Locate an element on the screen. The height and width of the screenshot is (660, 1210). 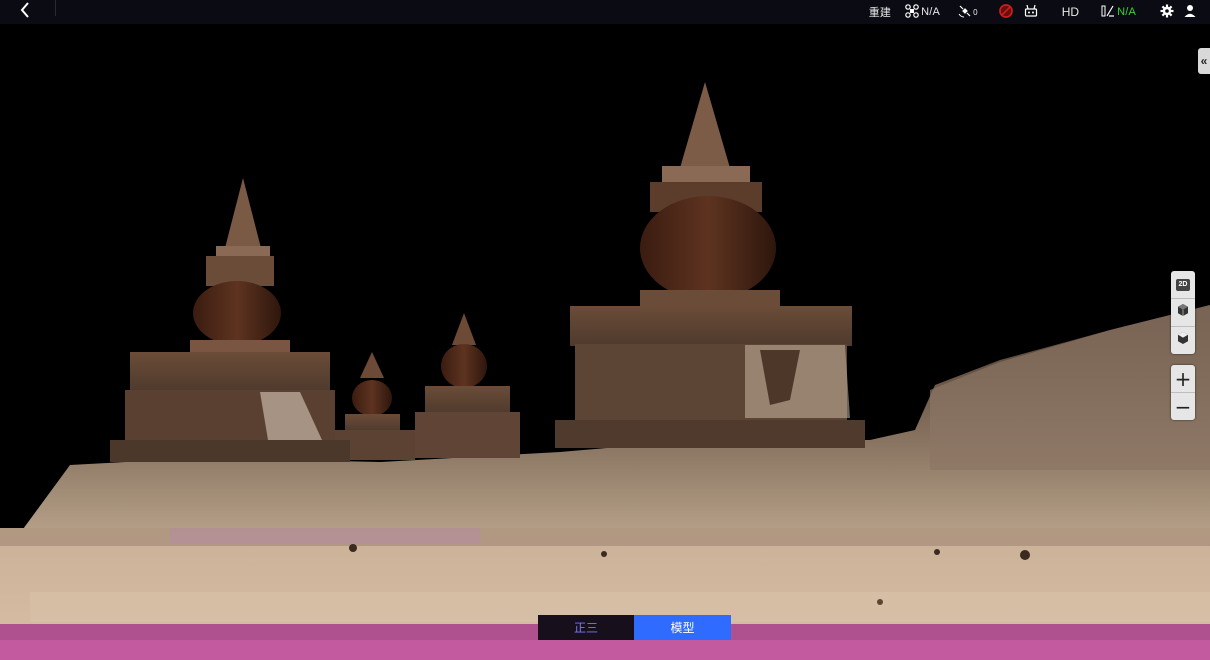
remote-controller-icon is located at coordinates (1031, 12).